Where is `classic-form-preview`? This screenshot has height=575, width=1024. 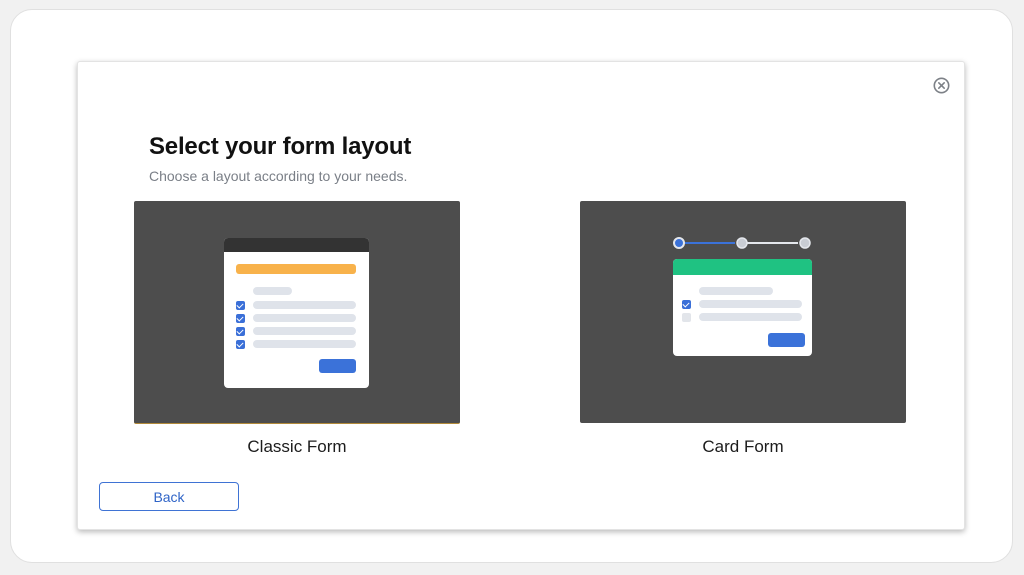
classic-form-preview is located at coordinates (297, 312).